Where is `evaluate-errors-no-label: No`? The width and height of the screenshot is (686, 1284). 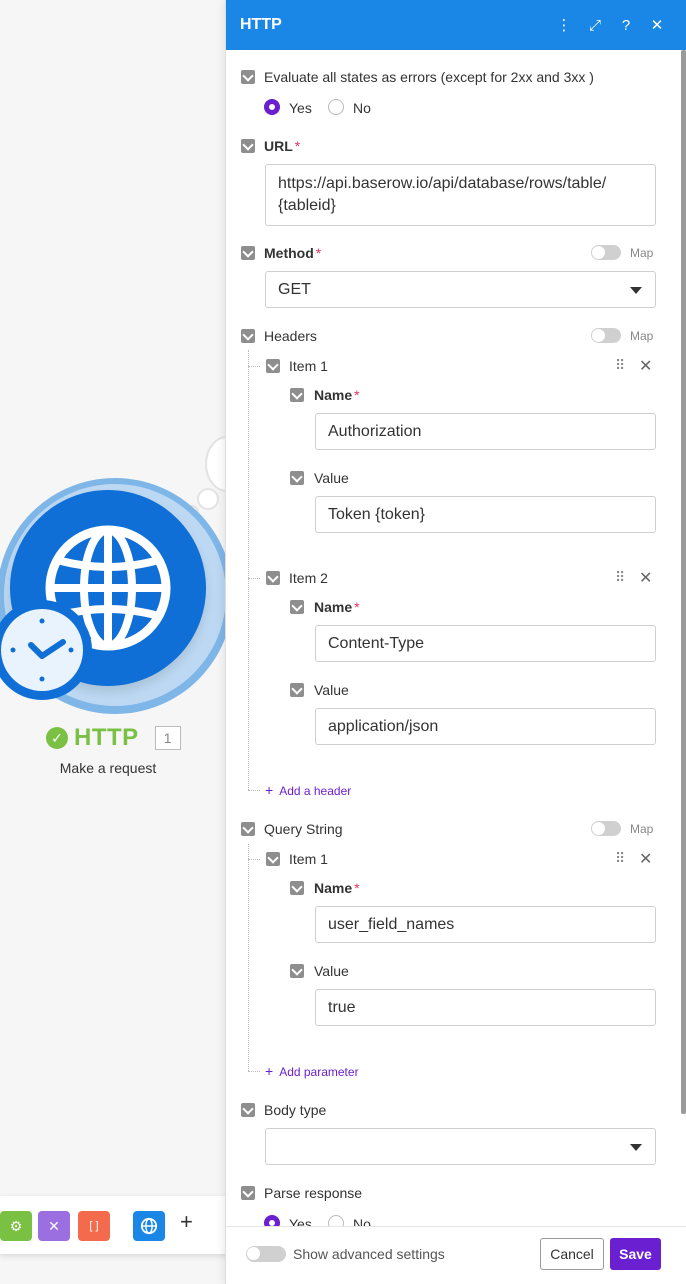 evaluate-errors-no-label: No is located at coordinates (362, 108).